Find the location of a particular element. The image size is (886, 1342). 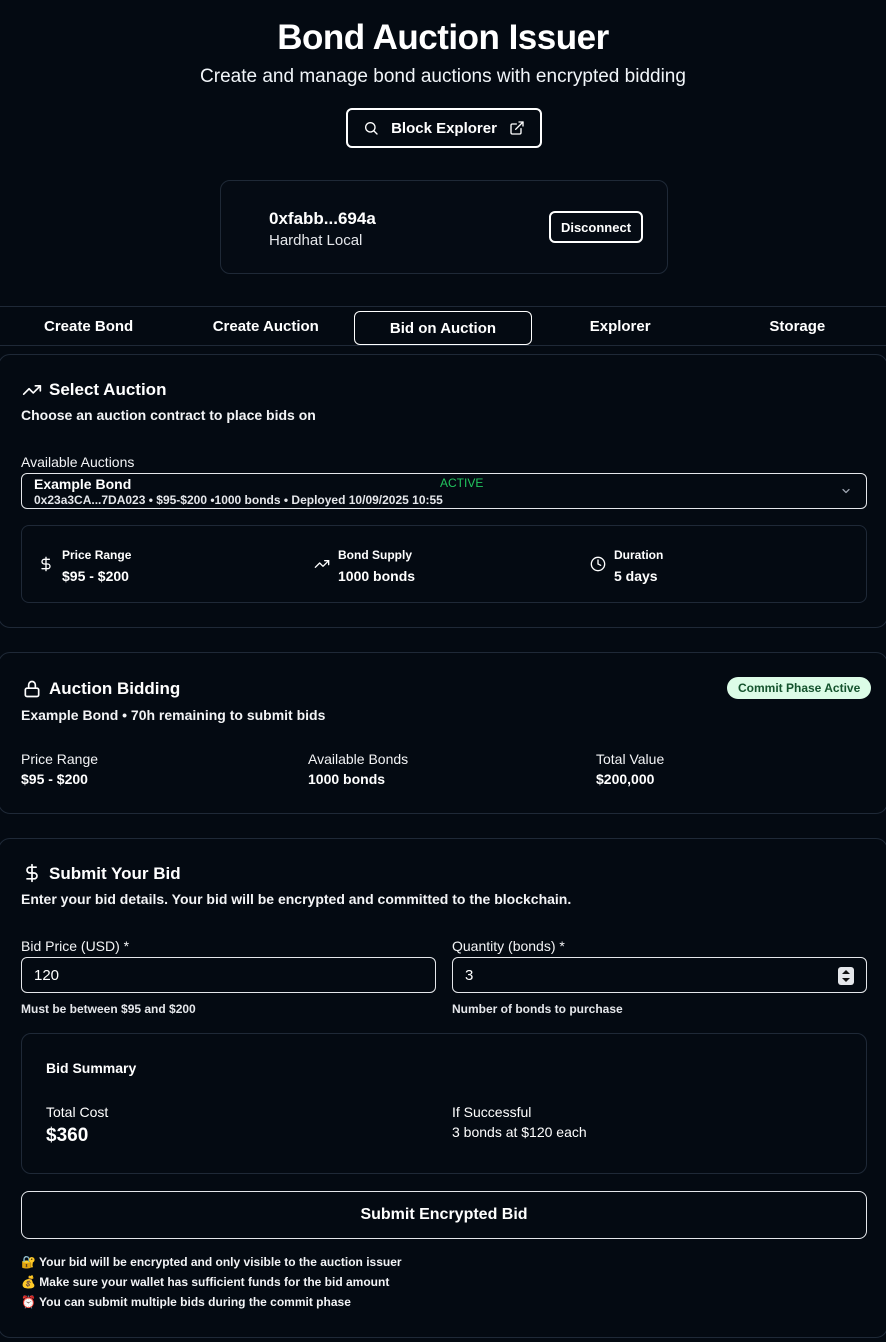

search-icon is located at coordinates (371, 128).